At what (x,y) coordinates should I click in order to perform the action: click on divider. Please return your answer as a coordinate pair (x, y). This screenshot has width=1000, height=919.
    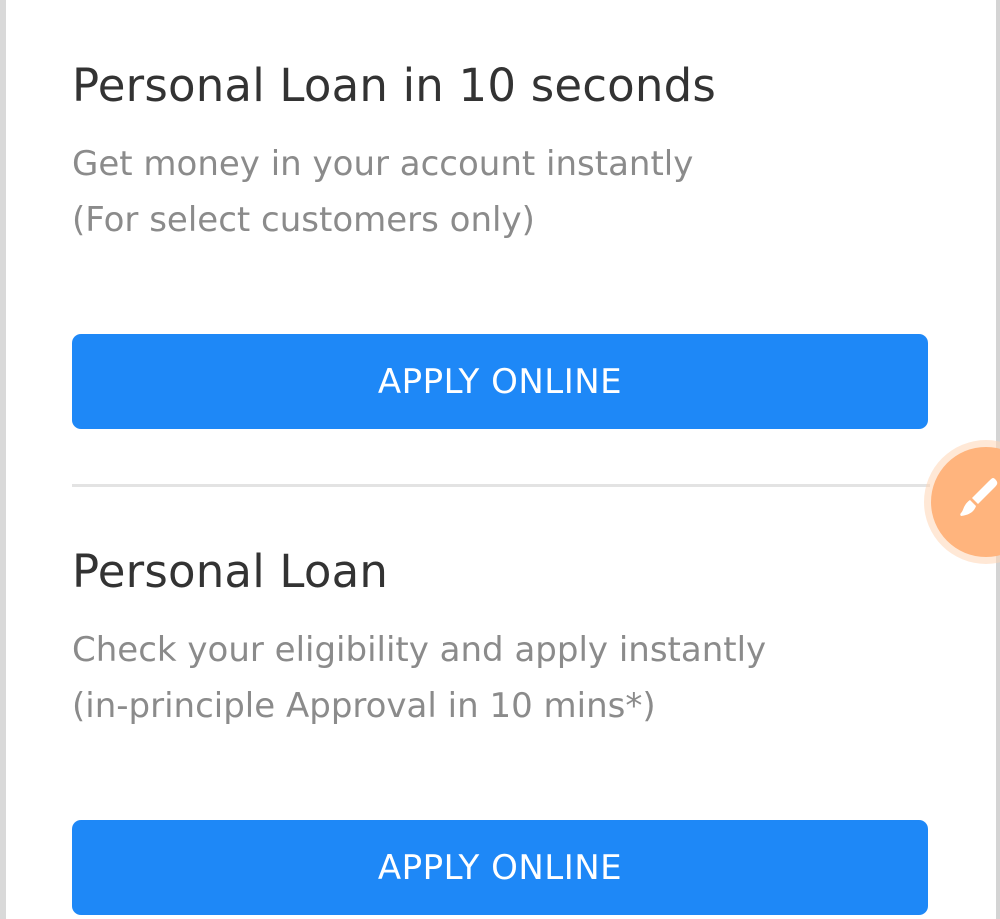
    Looking at the image, I should click on (501, 485).